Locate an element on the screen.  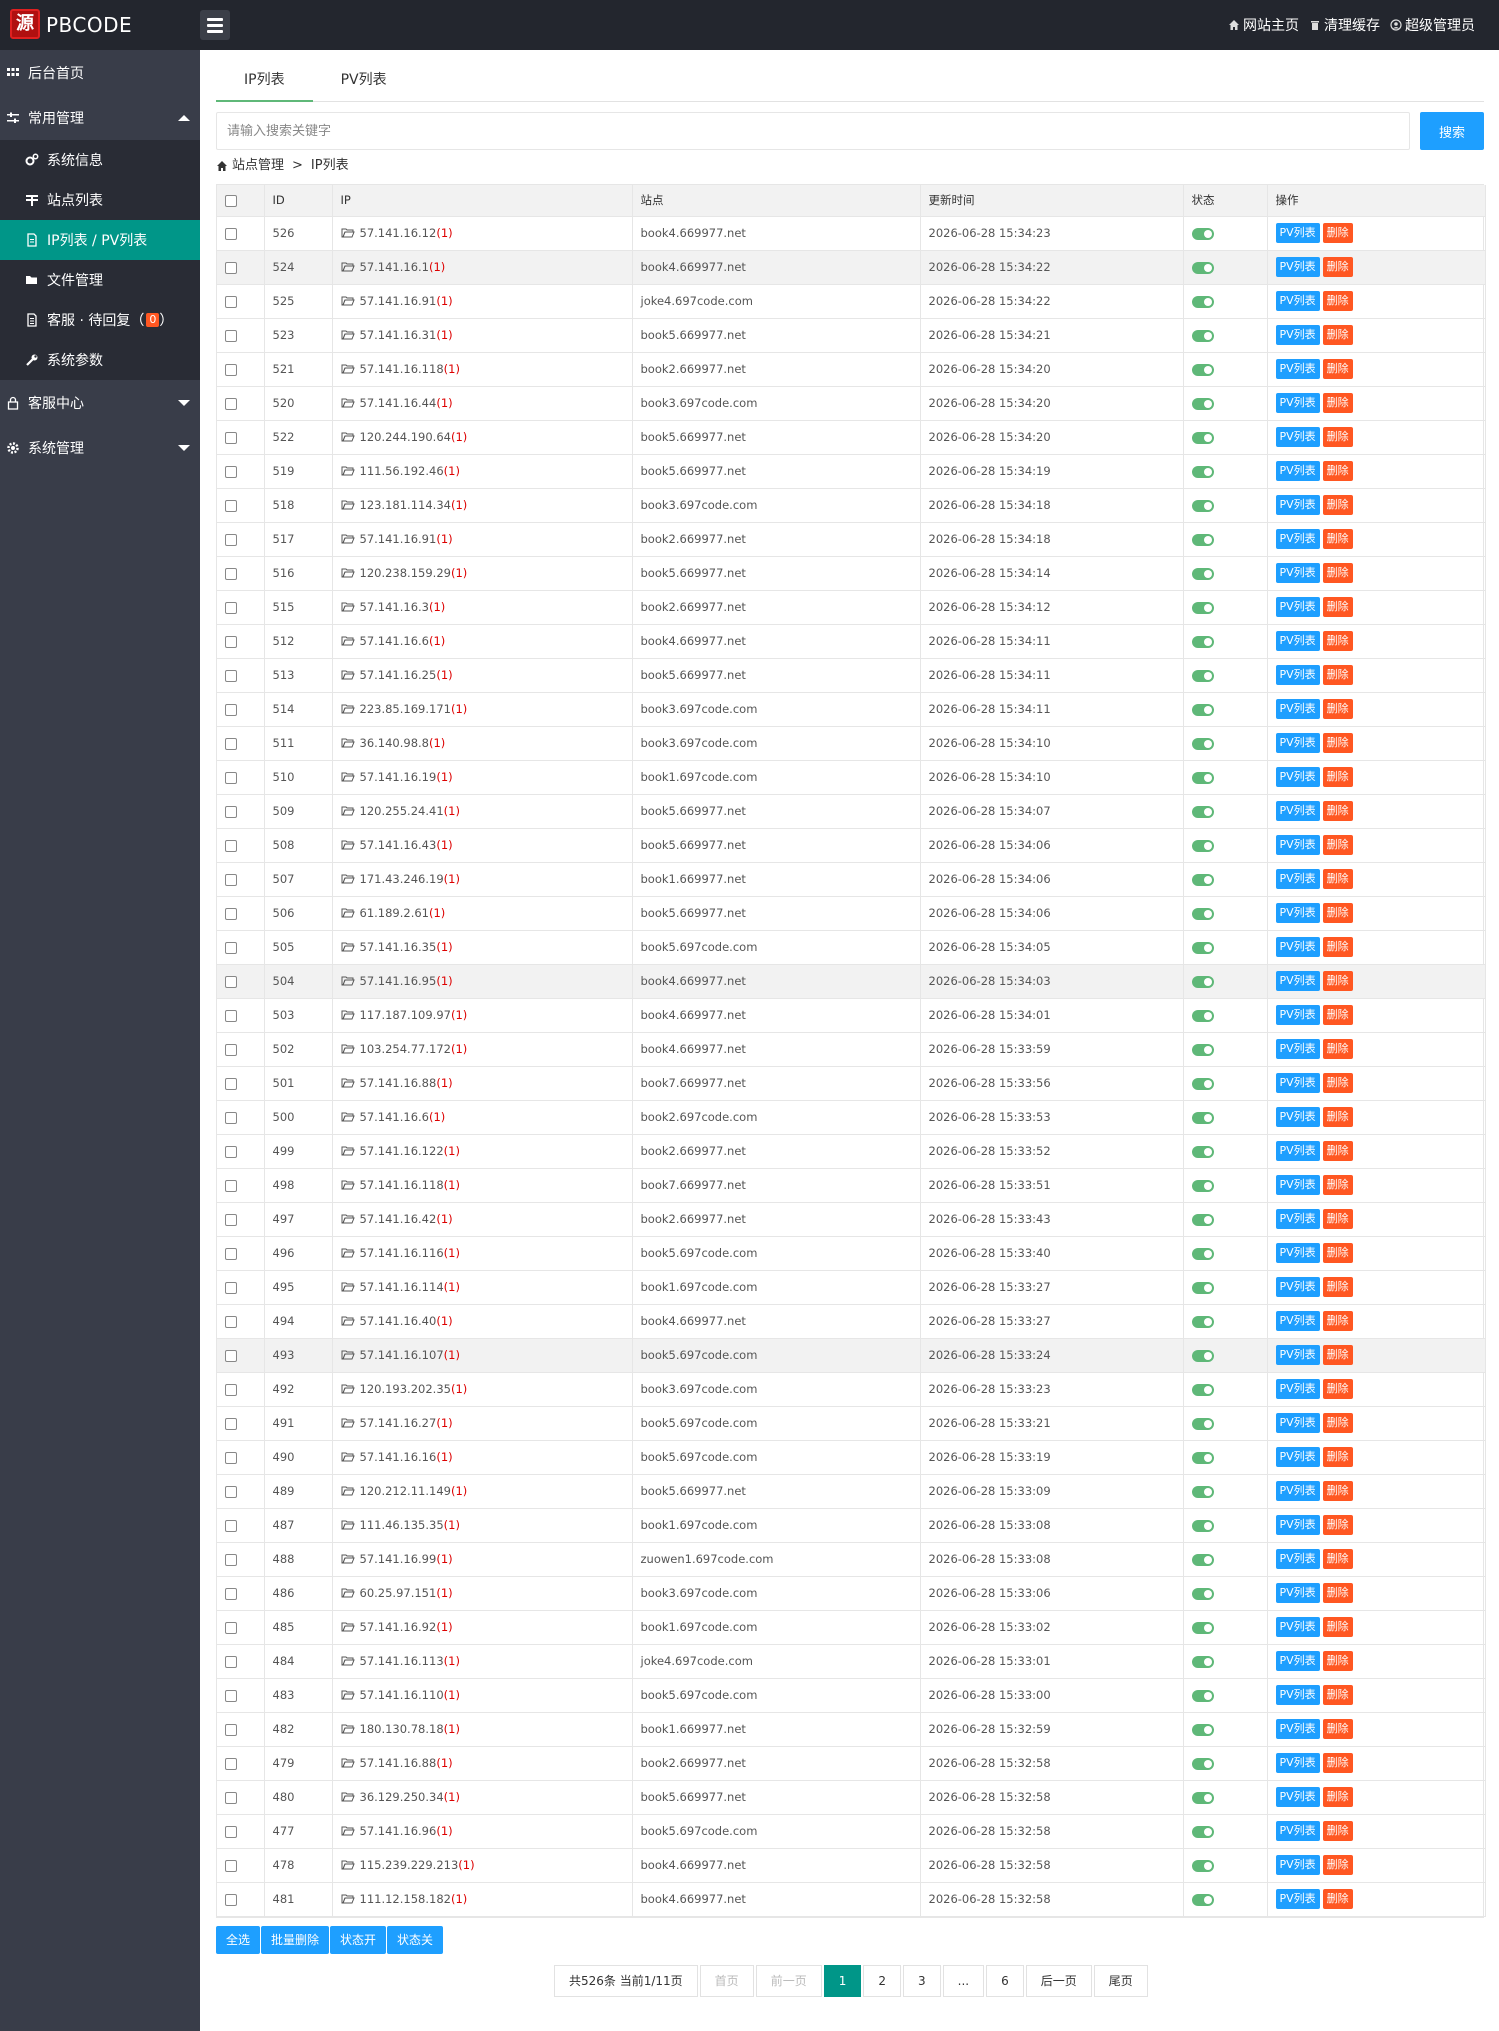
sidebar-group-common: 常用管理 is located at coordinates (100, 117).